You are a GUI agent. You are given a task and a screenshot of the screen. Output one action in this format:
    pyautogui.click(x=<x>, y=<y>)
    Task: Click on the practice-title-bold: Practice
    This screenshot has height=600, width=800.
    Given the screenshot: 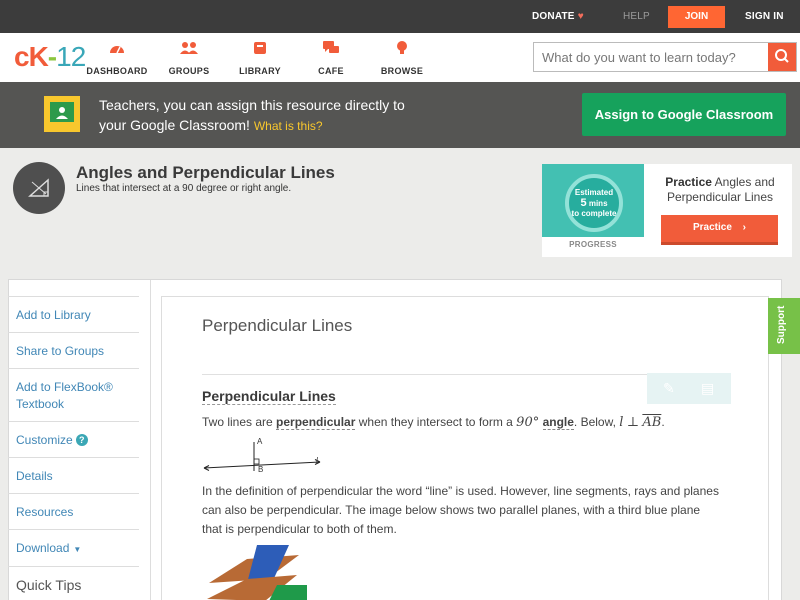 What is the action you would take?
    pyautogui.click(x=688, y=182)
    